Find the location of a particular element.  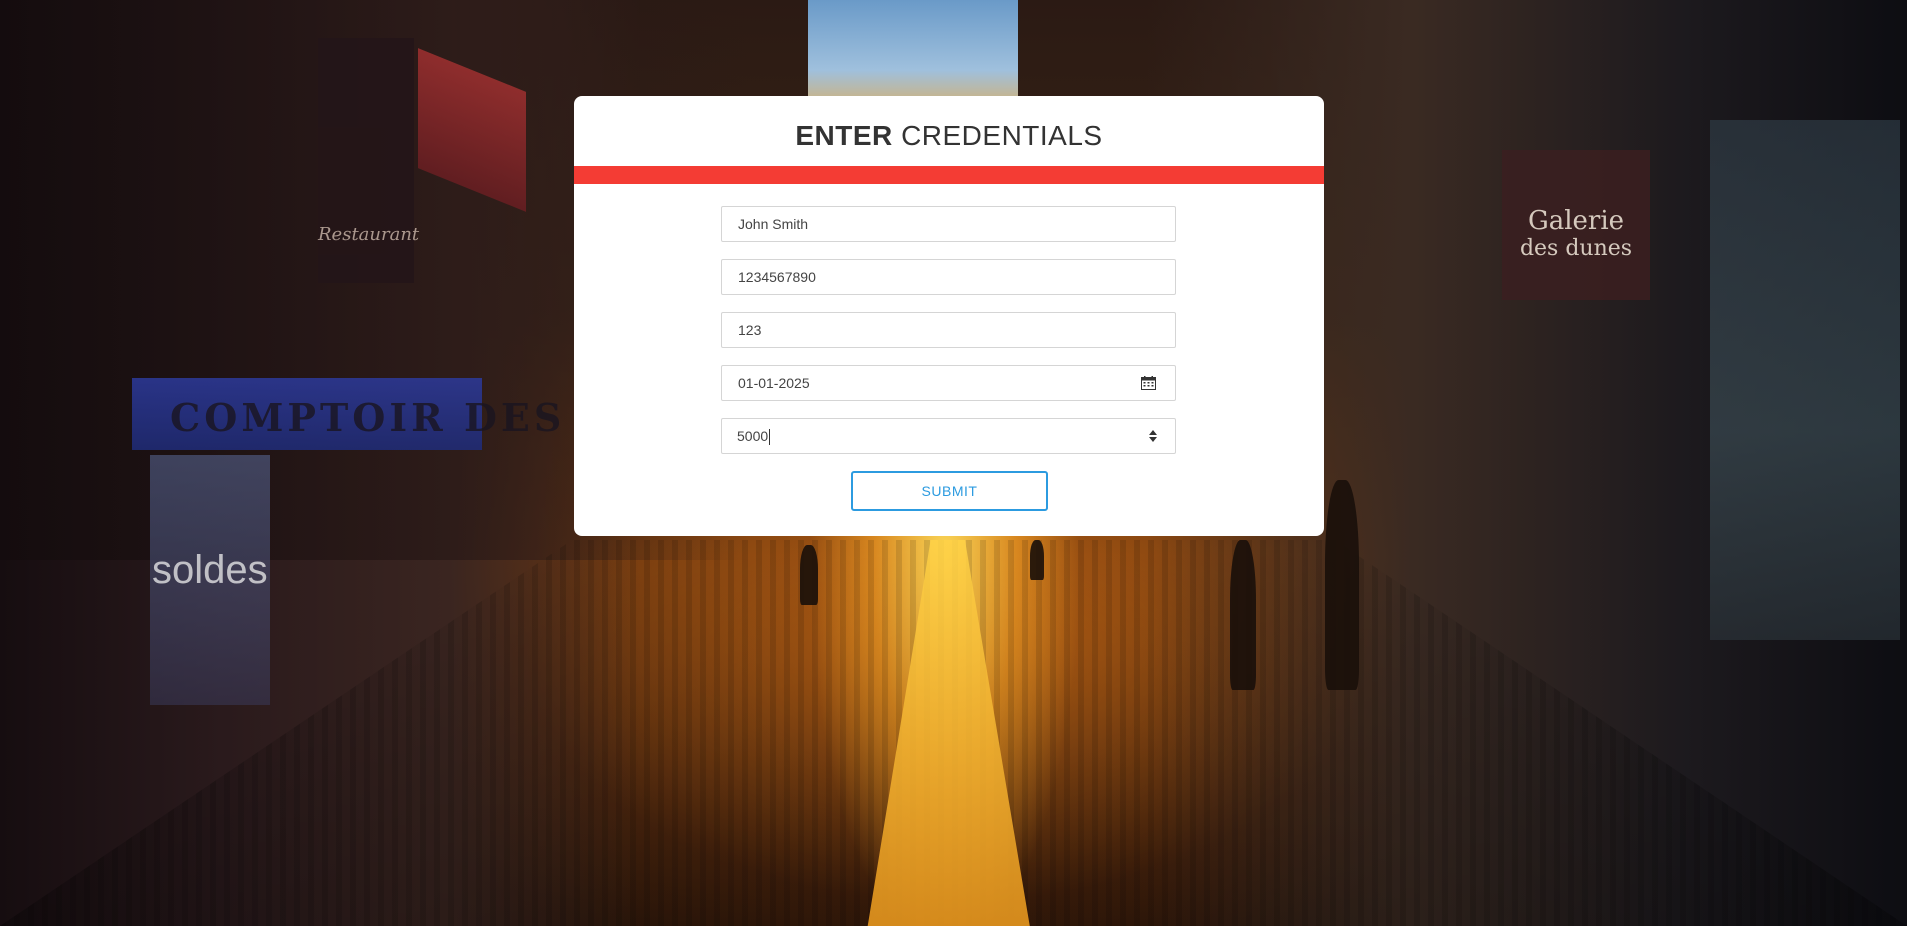

phone-field is located at coordinates (948, 277).